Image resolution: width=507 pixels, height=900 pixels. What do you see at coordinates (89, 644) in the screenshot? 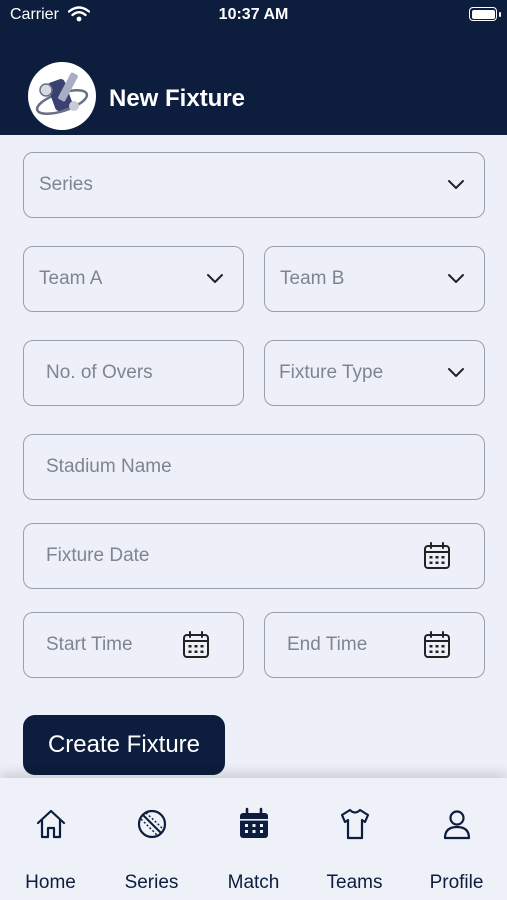
I see `start-time-placeholder: Start Time` at bounding box center [89, 644].